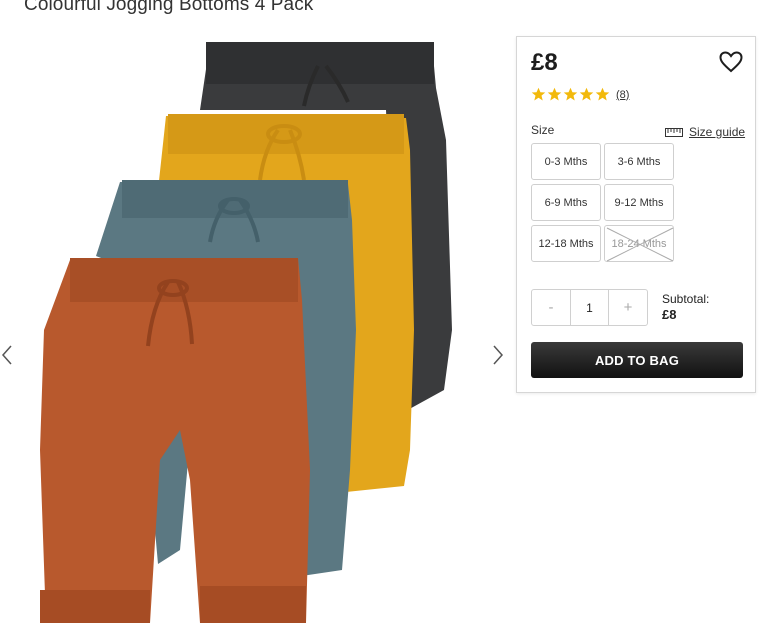 Image resolution: width=765 pixels, height=623 pixels. I want to click on chevron-right-icon, so click(498, 355).